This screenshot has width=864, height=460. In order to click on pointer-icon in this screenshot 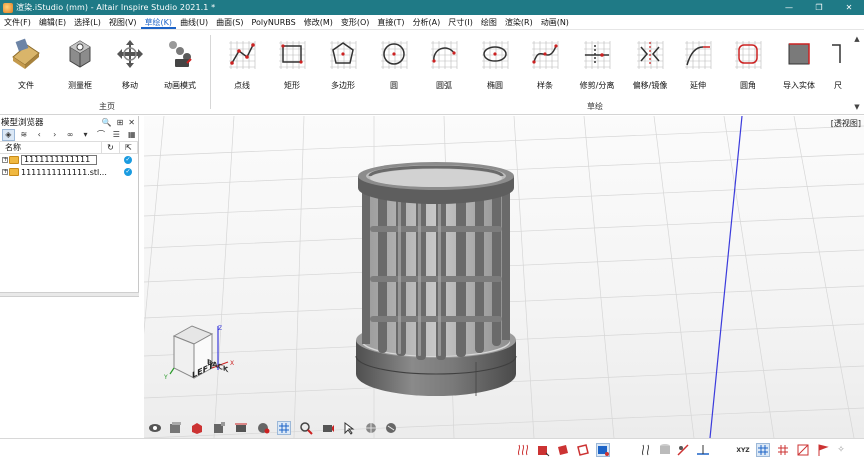, I will do `click(349, 428)`.